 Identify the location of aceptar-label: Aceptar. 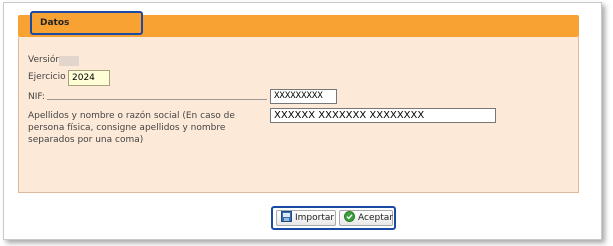
(375, 218).